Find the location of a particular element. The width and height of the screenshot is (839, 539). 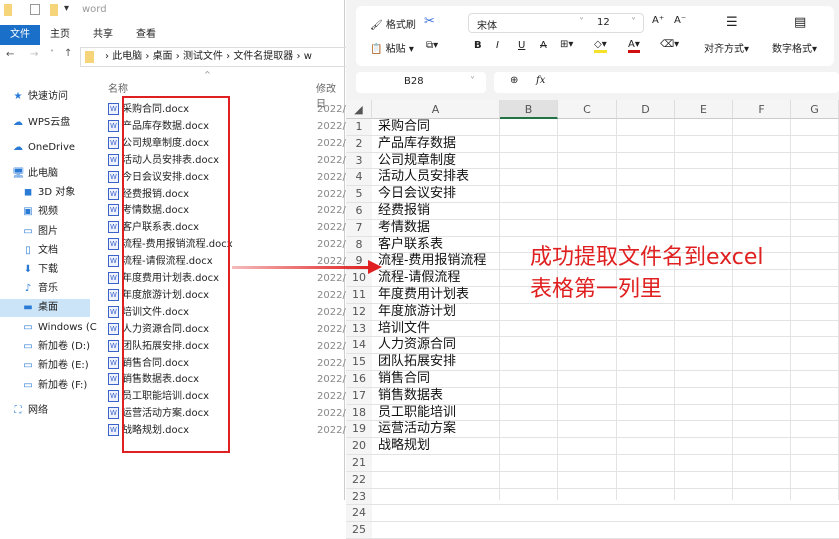

sidebar-item: ▭ 图片 is located at coordinates (40, 232).